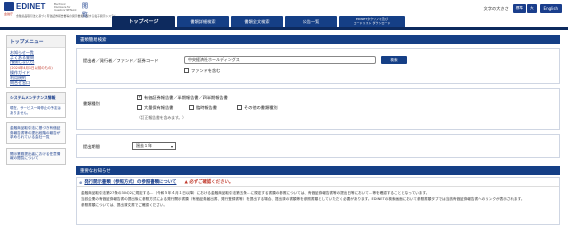 The height and width of the screenshot is (248, 568). Describe the element at coordinates (186, 70) in the screenshot. I see `fund-checkbox` at that location.